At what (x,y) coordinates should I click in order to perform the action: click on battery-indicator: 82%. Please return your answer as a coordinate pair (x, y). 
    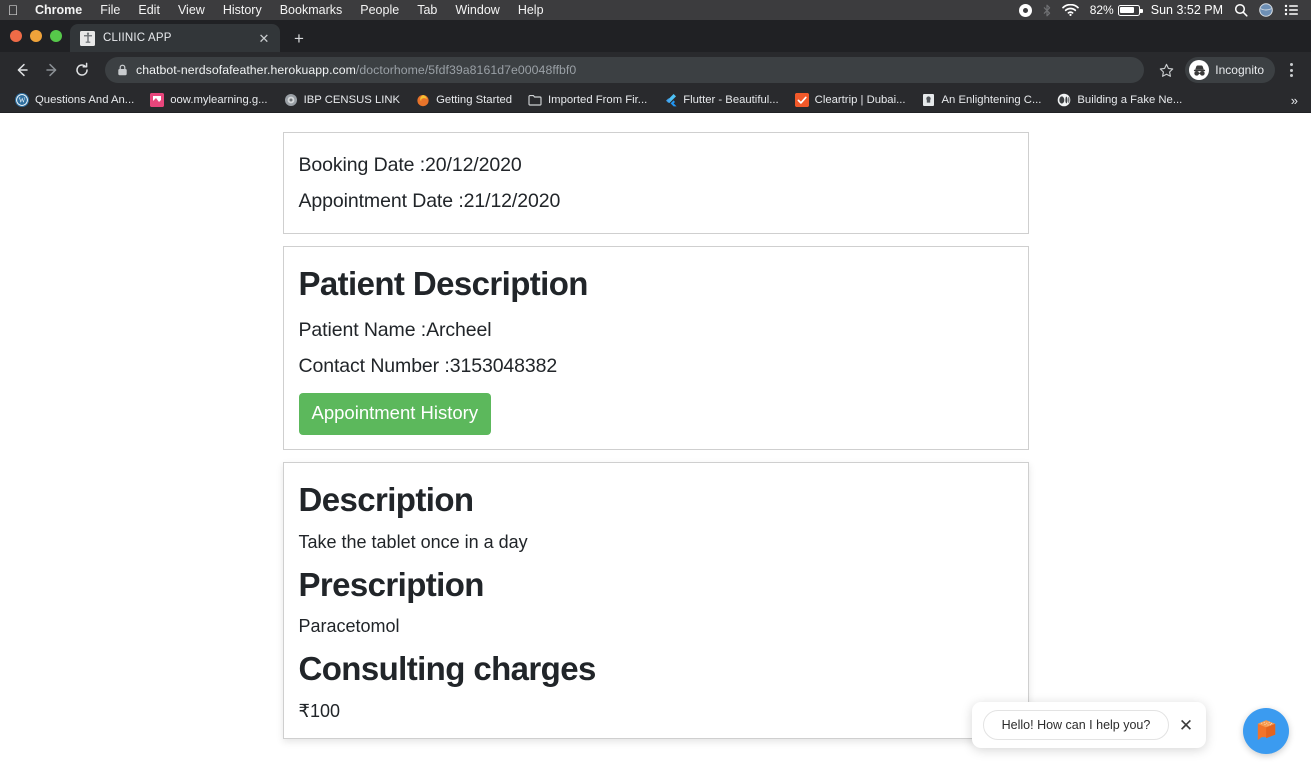
    Looking at the image, I should click on (1116, 10).